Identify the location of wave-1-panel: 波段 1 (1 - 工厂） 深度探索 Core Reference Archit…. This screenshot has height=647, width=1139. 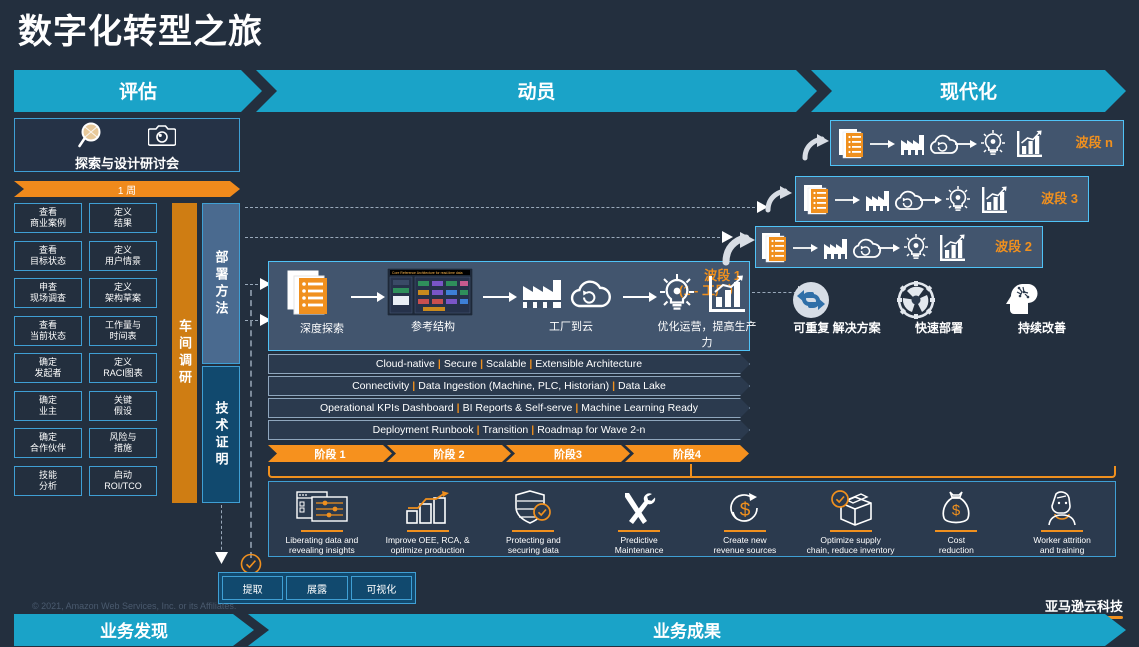
(512, 306).